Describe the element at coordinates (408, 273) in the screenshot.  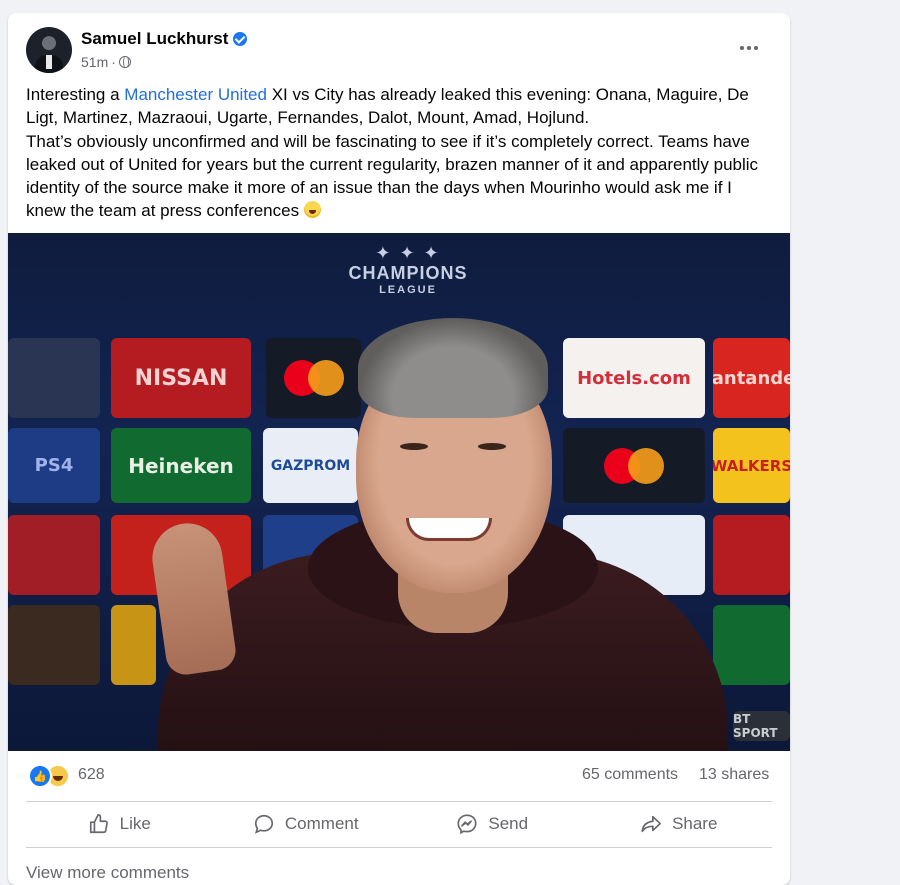
I see `logo-text-champions: CHAMPIONS` at that location.